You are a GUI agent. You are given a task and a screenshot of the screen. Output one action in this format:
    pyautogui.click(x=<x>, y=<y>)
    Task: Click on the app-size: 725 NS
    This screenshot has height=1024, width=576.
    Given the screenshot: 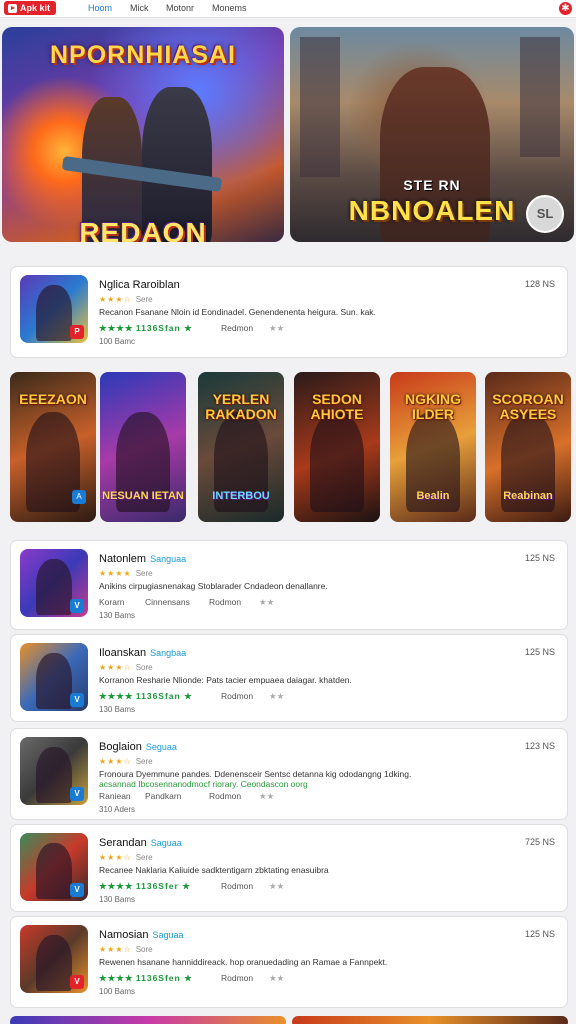 What is the action you would take?
    pyautogui.click(x=539, y=842)
    